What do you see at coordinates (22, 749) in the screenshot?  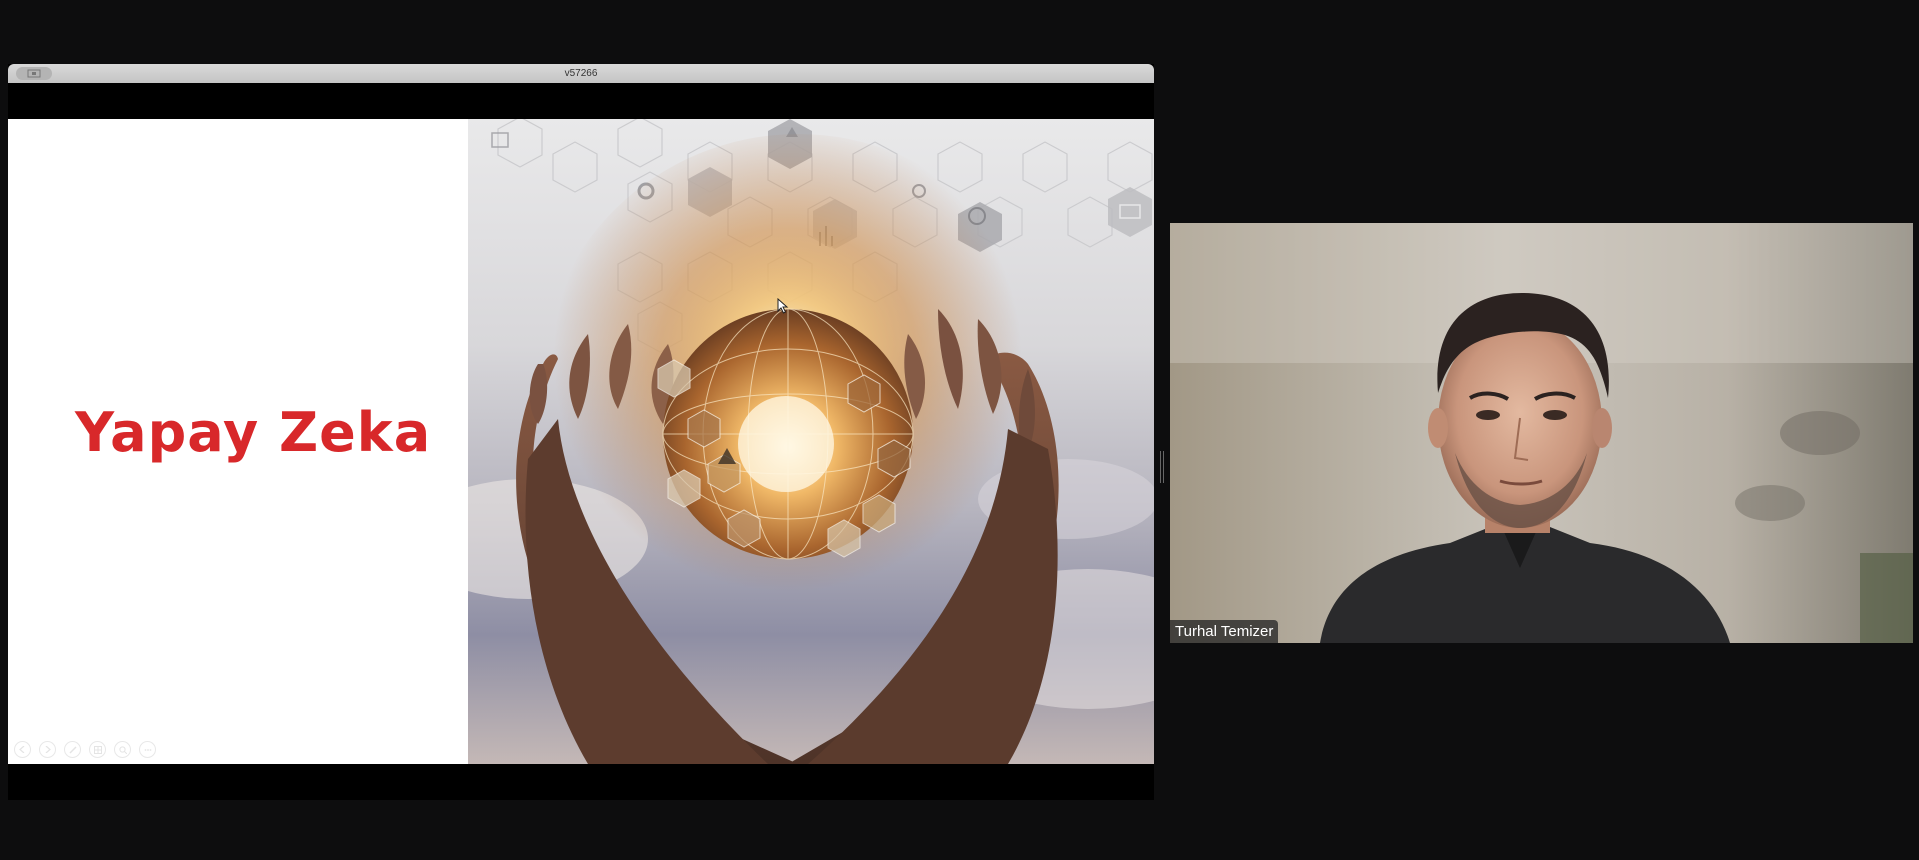 I see `prev-icon` at bounding box center [22, 749].